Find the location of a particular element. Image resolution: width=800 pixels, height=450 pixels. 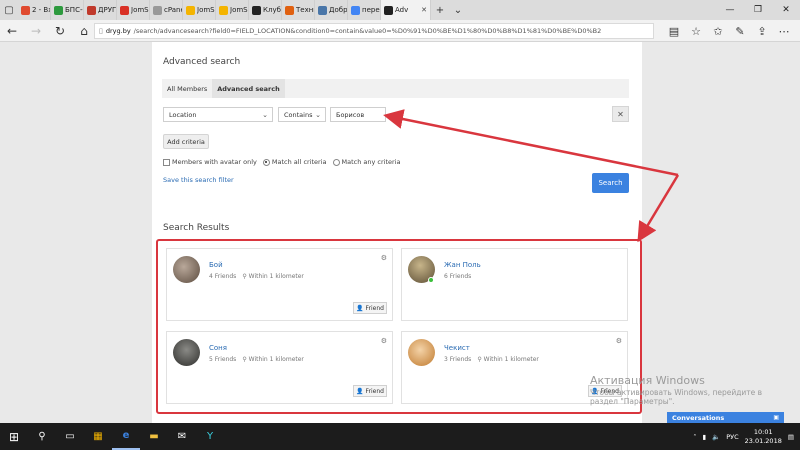

member-name: Соня is located at coordinates (218, 348).